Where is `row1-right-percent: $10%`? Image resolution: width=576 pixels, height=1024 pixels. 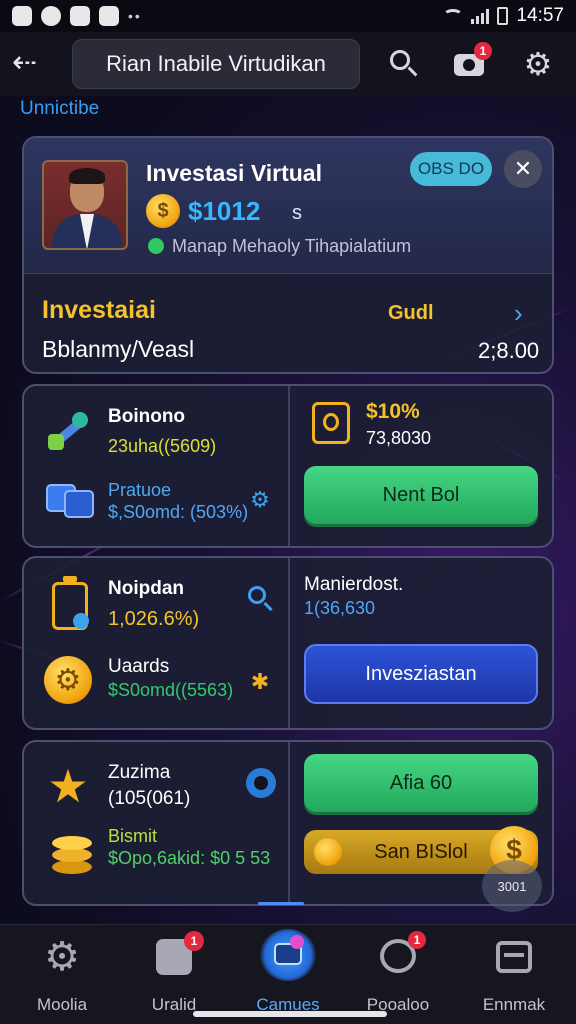 row1-right-percent: $10% is located at coordinates (393, 411).